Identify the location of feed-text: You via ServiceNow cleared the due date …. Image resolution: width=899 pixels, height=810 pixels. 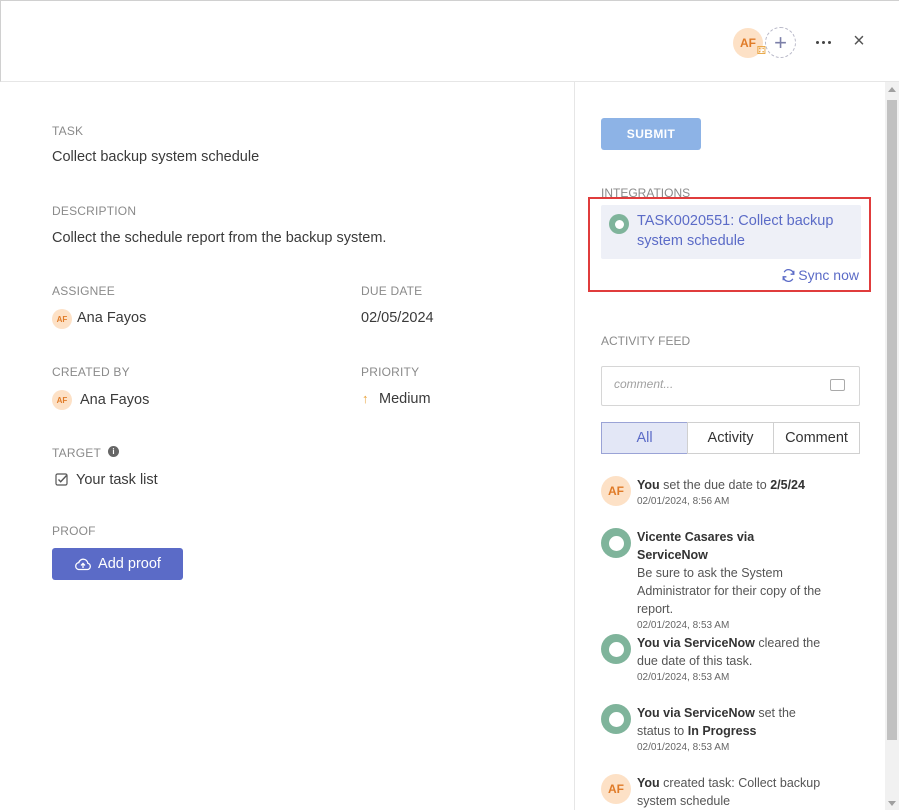
(732, 660).